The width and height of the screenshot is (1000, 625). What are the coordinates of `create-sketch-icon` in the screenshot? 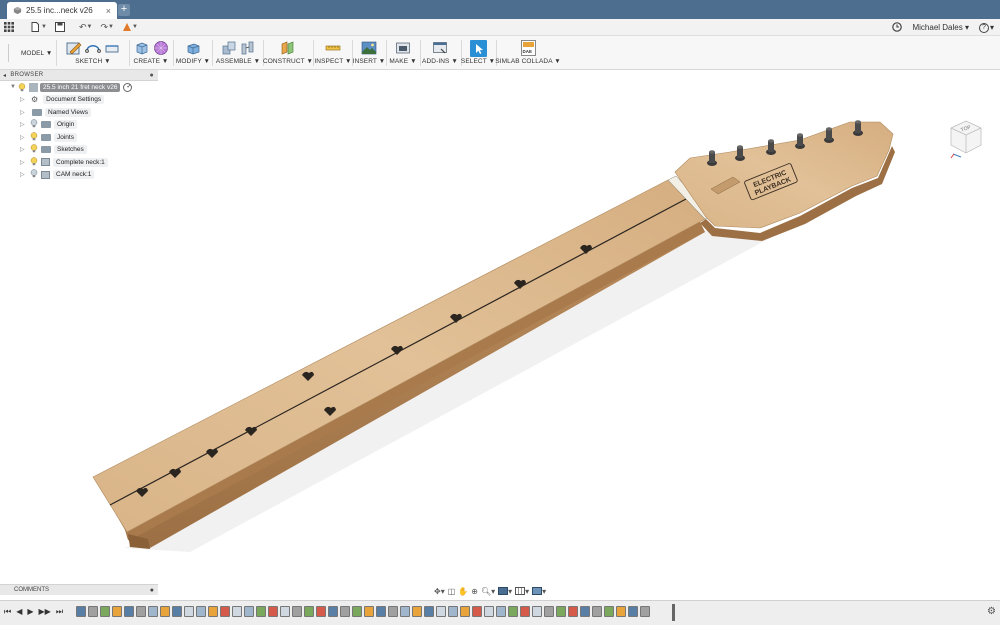 It's located at (74, 48).